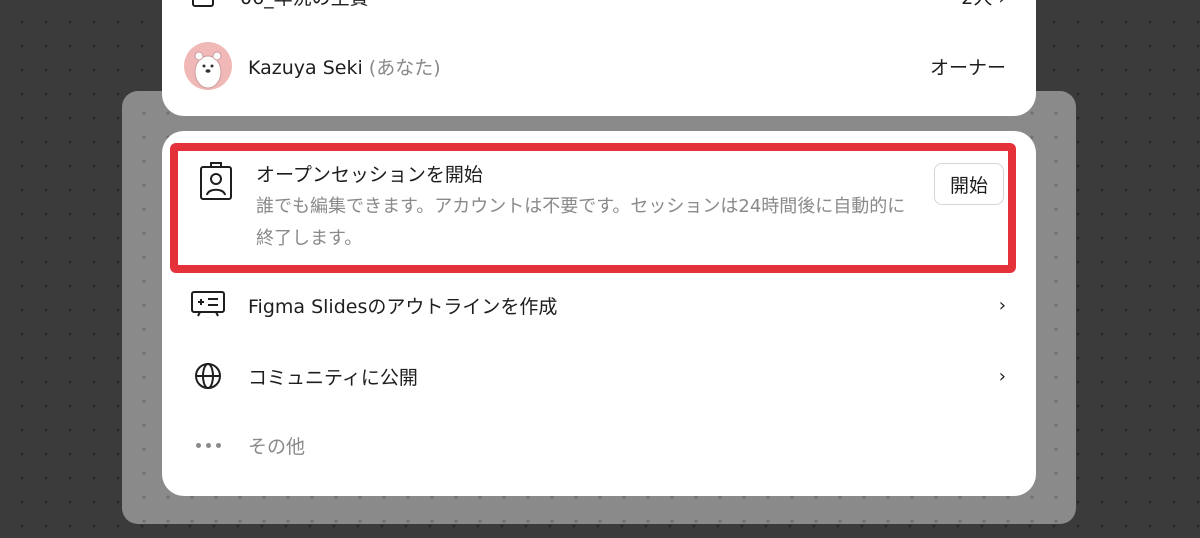 Image resolution: width=1200 pixels, height=538 pixels. I want to click on presentation-icon, so click(208, 305).